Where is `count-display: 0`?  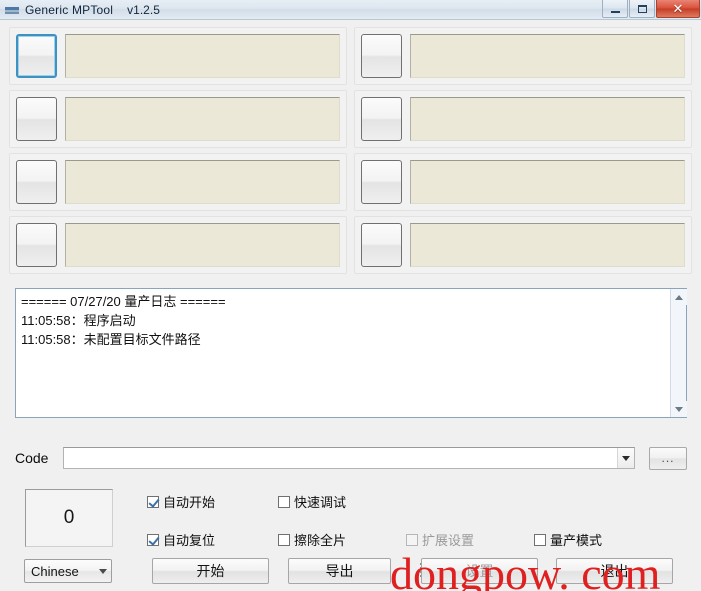 count-display: 0 is located at coordinates (69, 518).